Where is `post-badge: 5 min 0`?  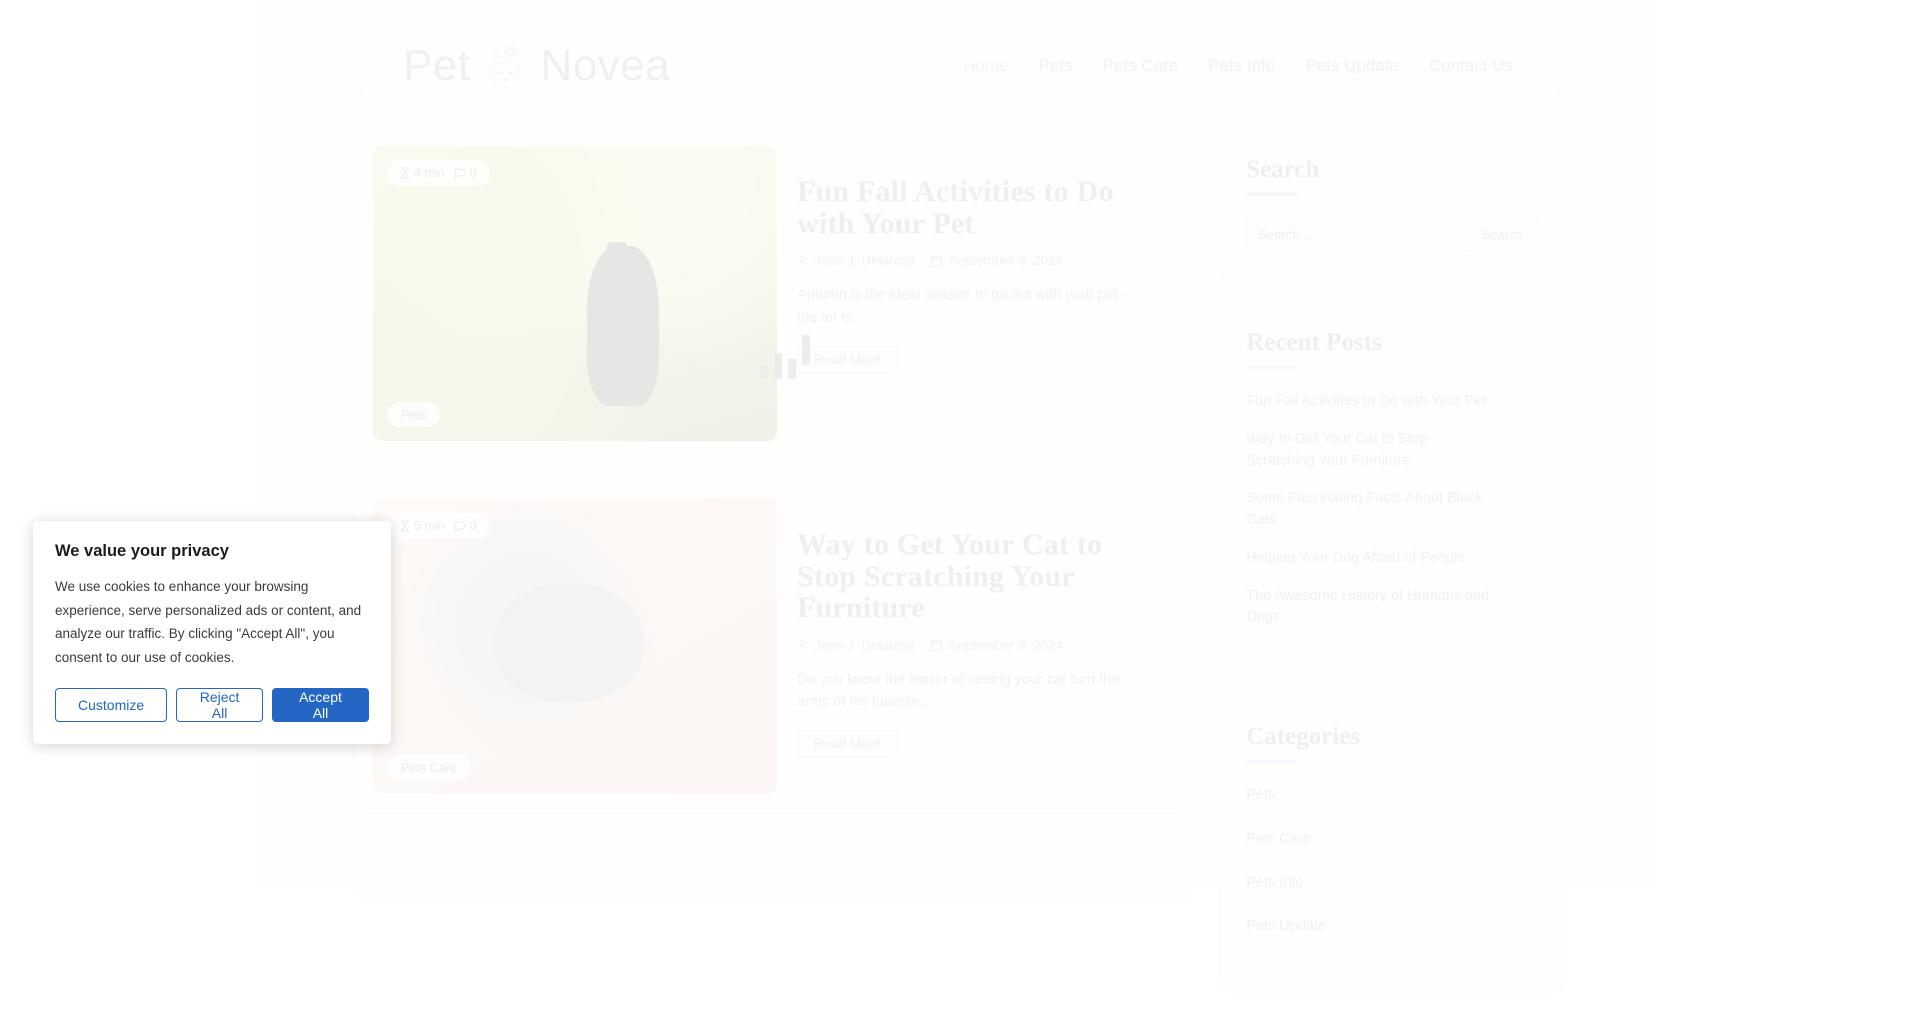
post-badge: 5 min 0 is located at coordinates (438, 526).